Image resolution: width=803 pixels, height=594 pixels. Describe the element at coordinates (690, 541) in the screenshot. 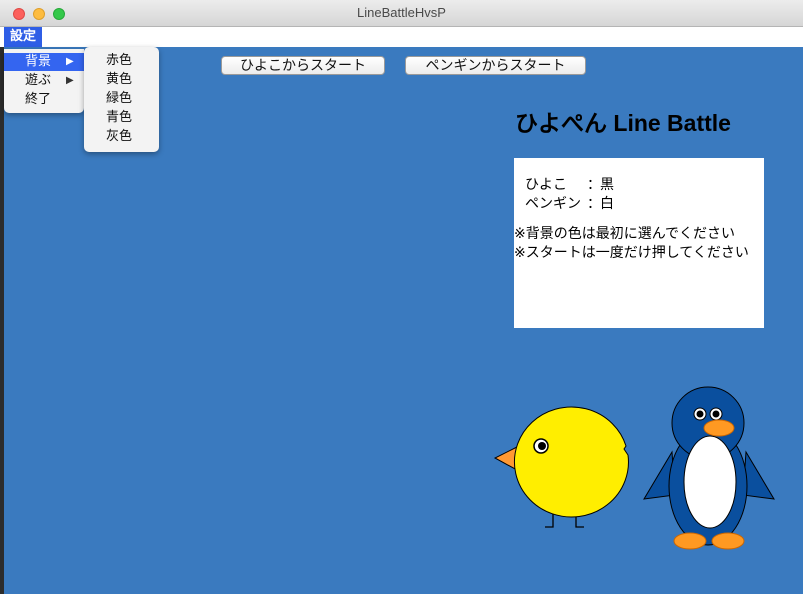

I see `penguin-left-foot` at that location.